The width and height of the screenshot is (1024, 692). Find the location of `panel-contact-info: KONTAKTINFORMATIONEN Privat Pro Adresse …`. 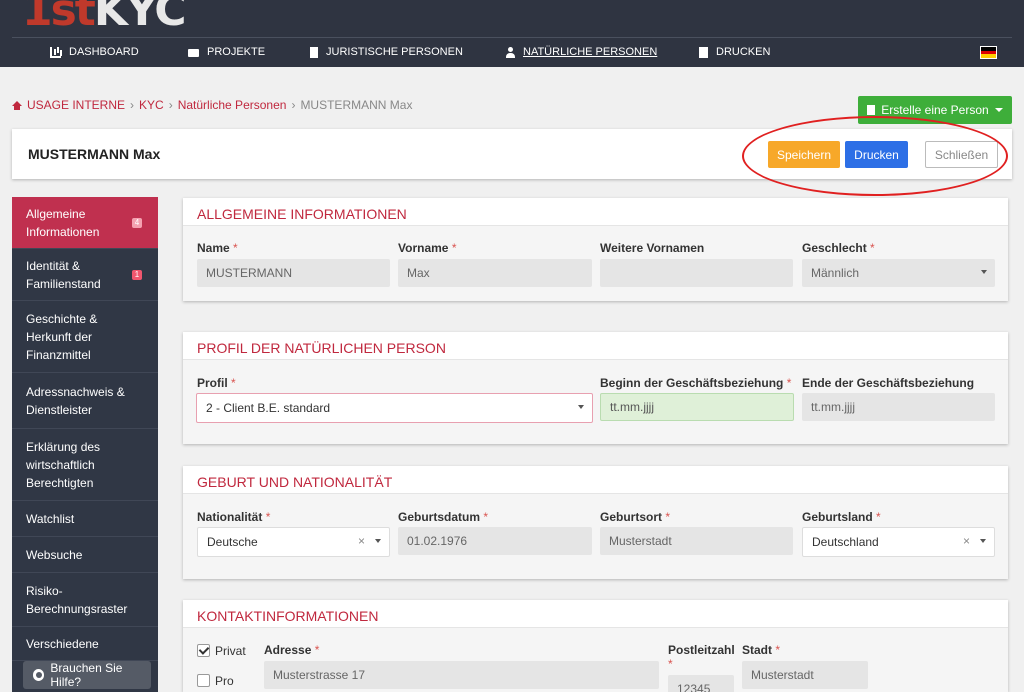

panel-contact-info: KONTAKTINFORMATIONEN Privat Pro Adresse … is located at coordinates (595, 646).